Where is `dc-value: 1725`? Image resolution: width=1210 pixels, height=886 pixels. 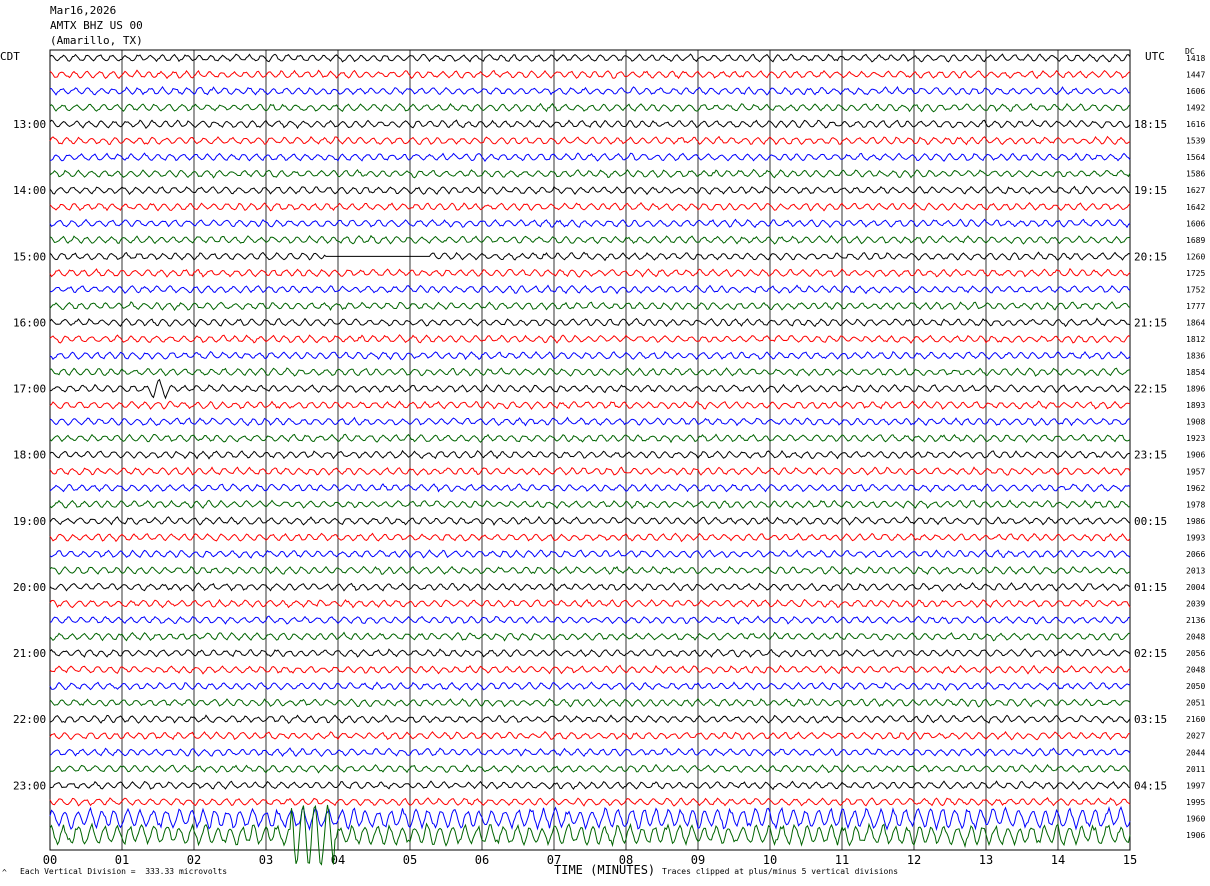
dc-value: 1725 is located at coordinates (1195, 273).